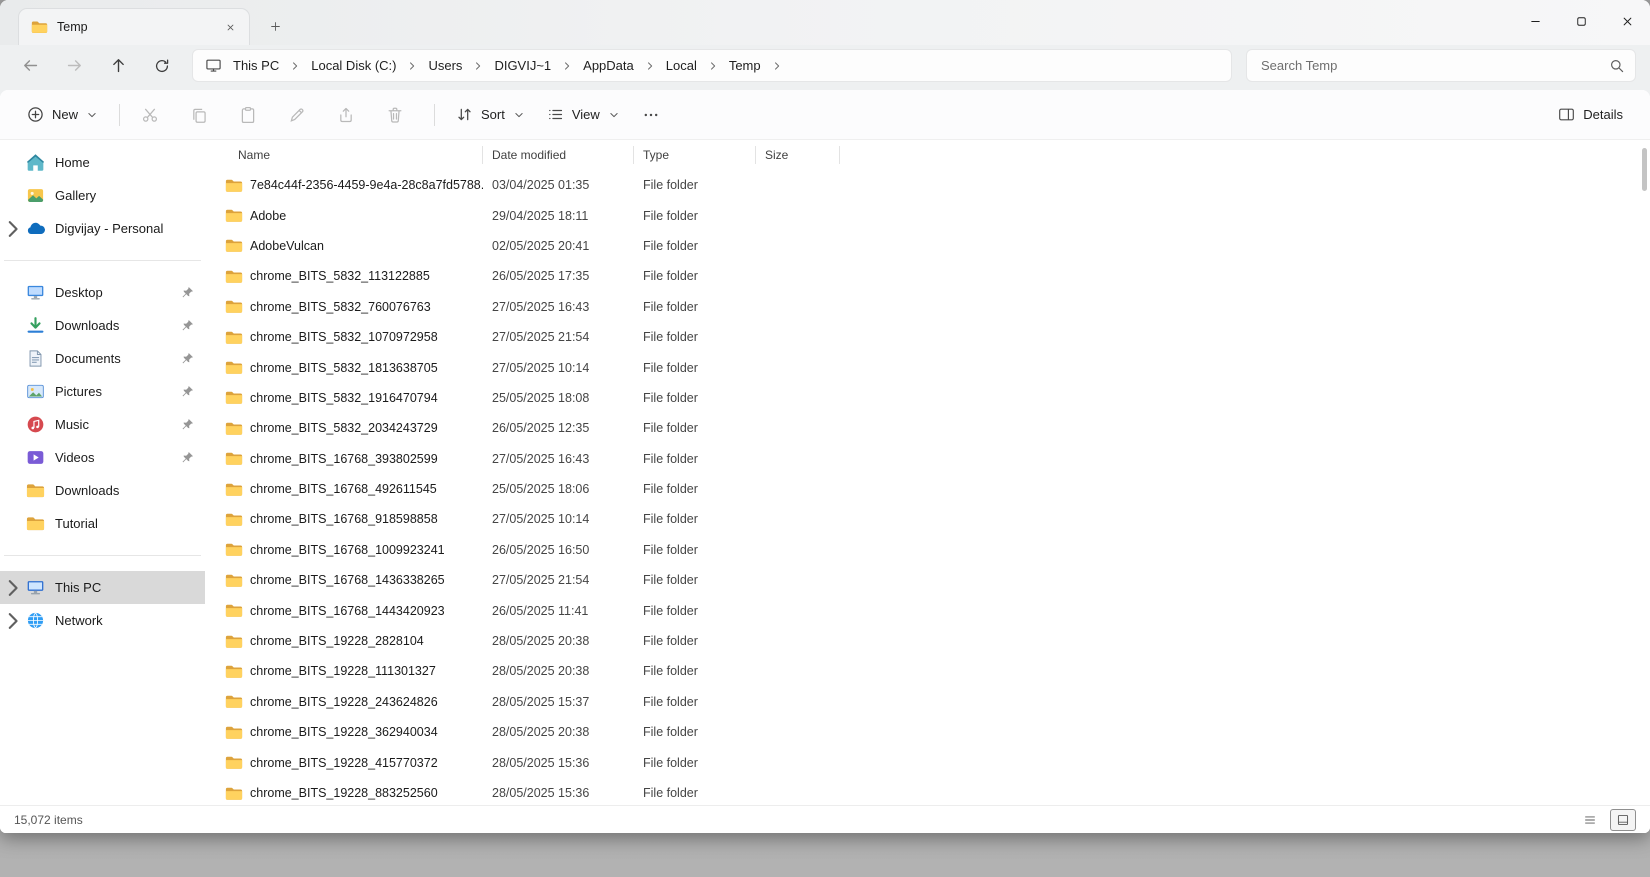 This screenshot has width=1650, height=877. Describe the element at coordinates (1535, 21) in the screenshot. I see `minimize-button` at that location.